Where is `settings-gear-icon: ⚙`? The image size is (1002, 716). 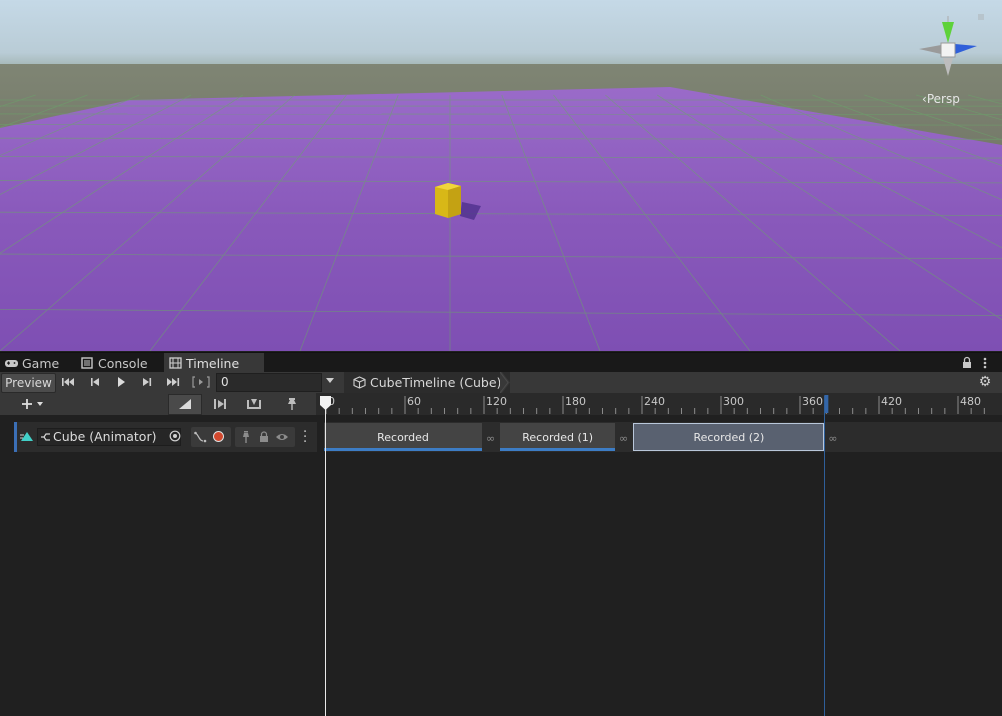
settings-gear-icon: ⚙ is located at coordinates (985, 382).